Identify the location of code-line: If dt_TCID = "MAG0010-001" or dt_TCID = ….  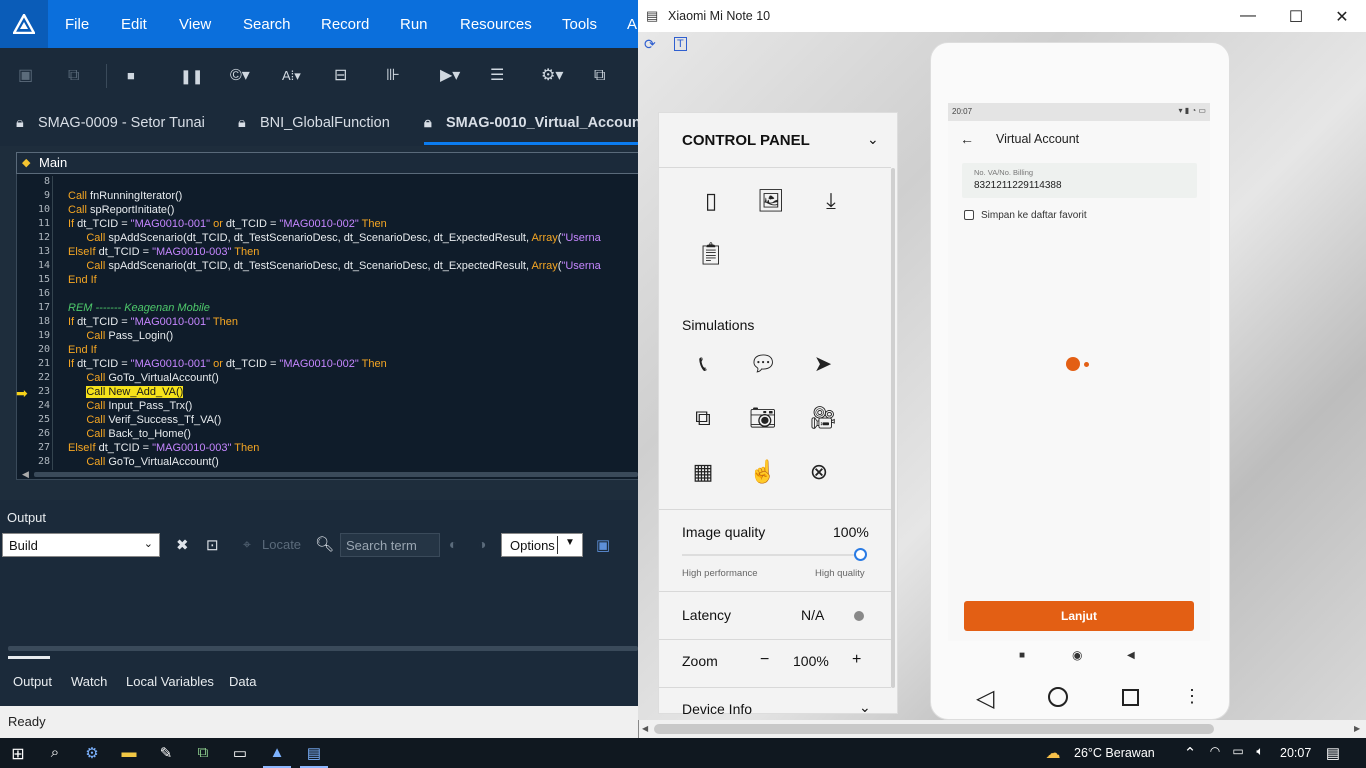
(227, 224).